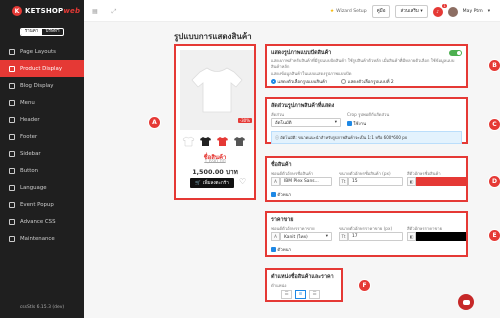  Describe the element at coordinates (114, 12) in the screenshot. I see `expand-icon: ⤢` at that location.